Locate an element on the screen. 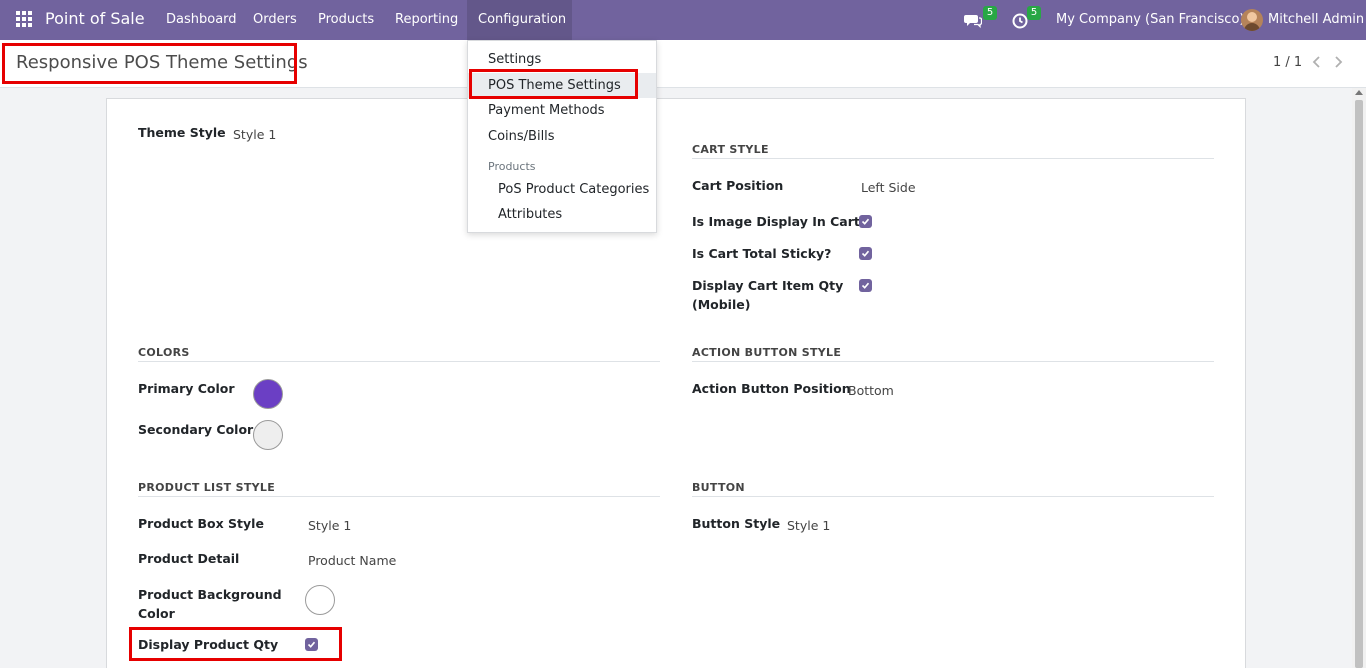  product-list-style-section: PRODUCT LIST STYLE is located at coordinates (207, 487).